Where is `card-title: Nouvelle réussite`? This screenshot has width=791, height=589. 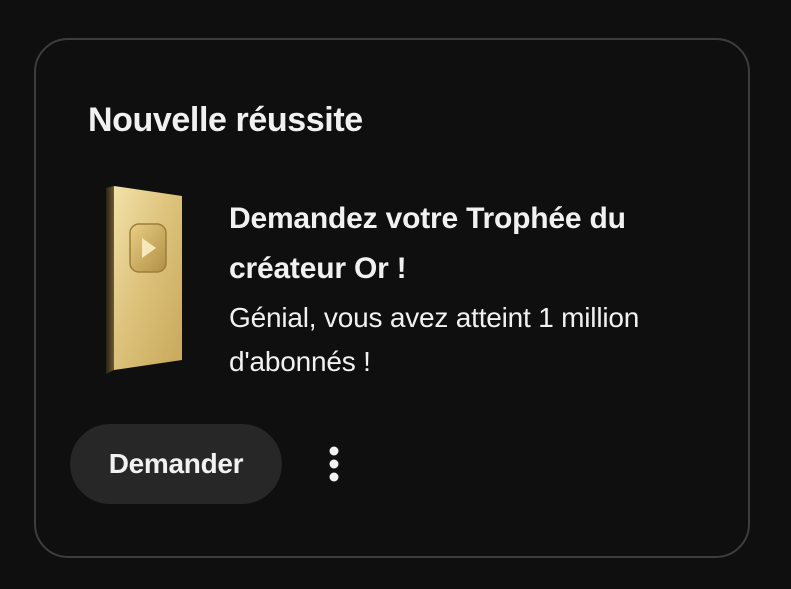
card-title: Nouvelle réussite is located at coordinates (225, 120).